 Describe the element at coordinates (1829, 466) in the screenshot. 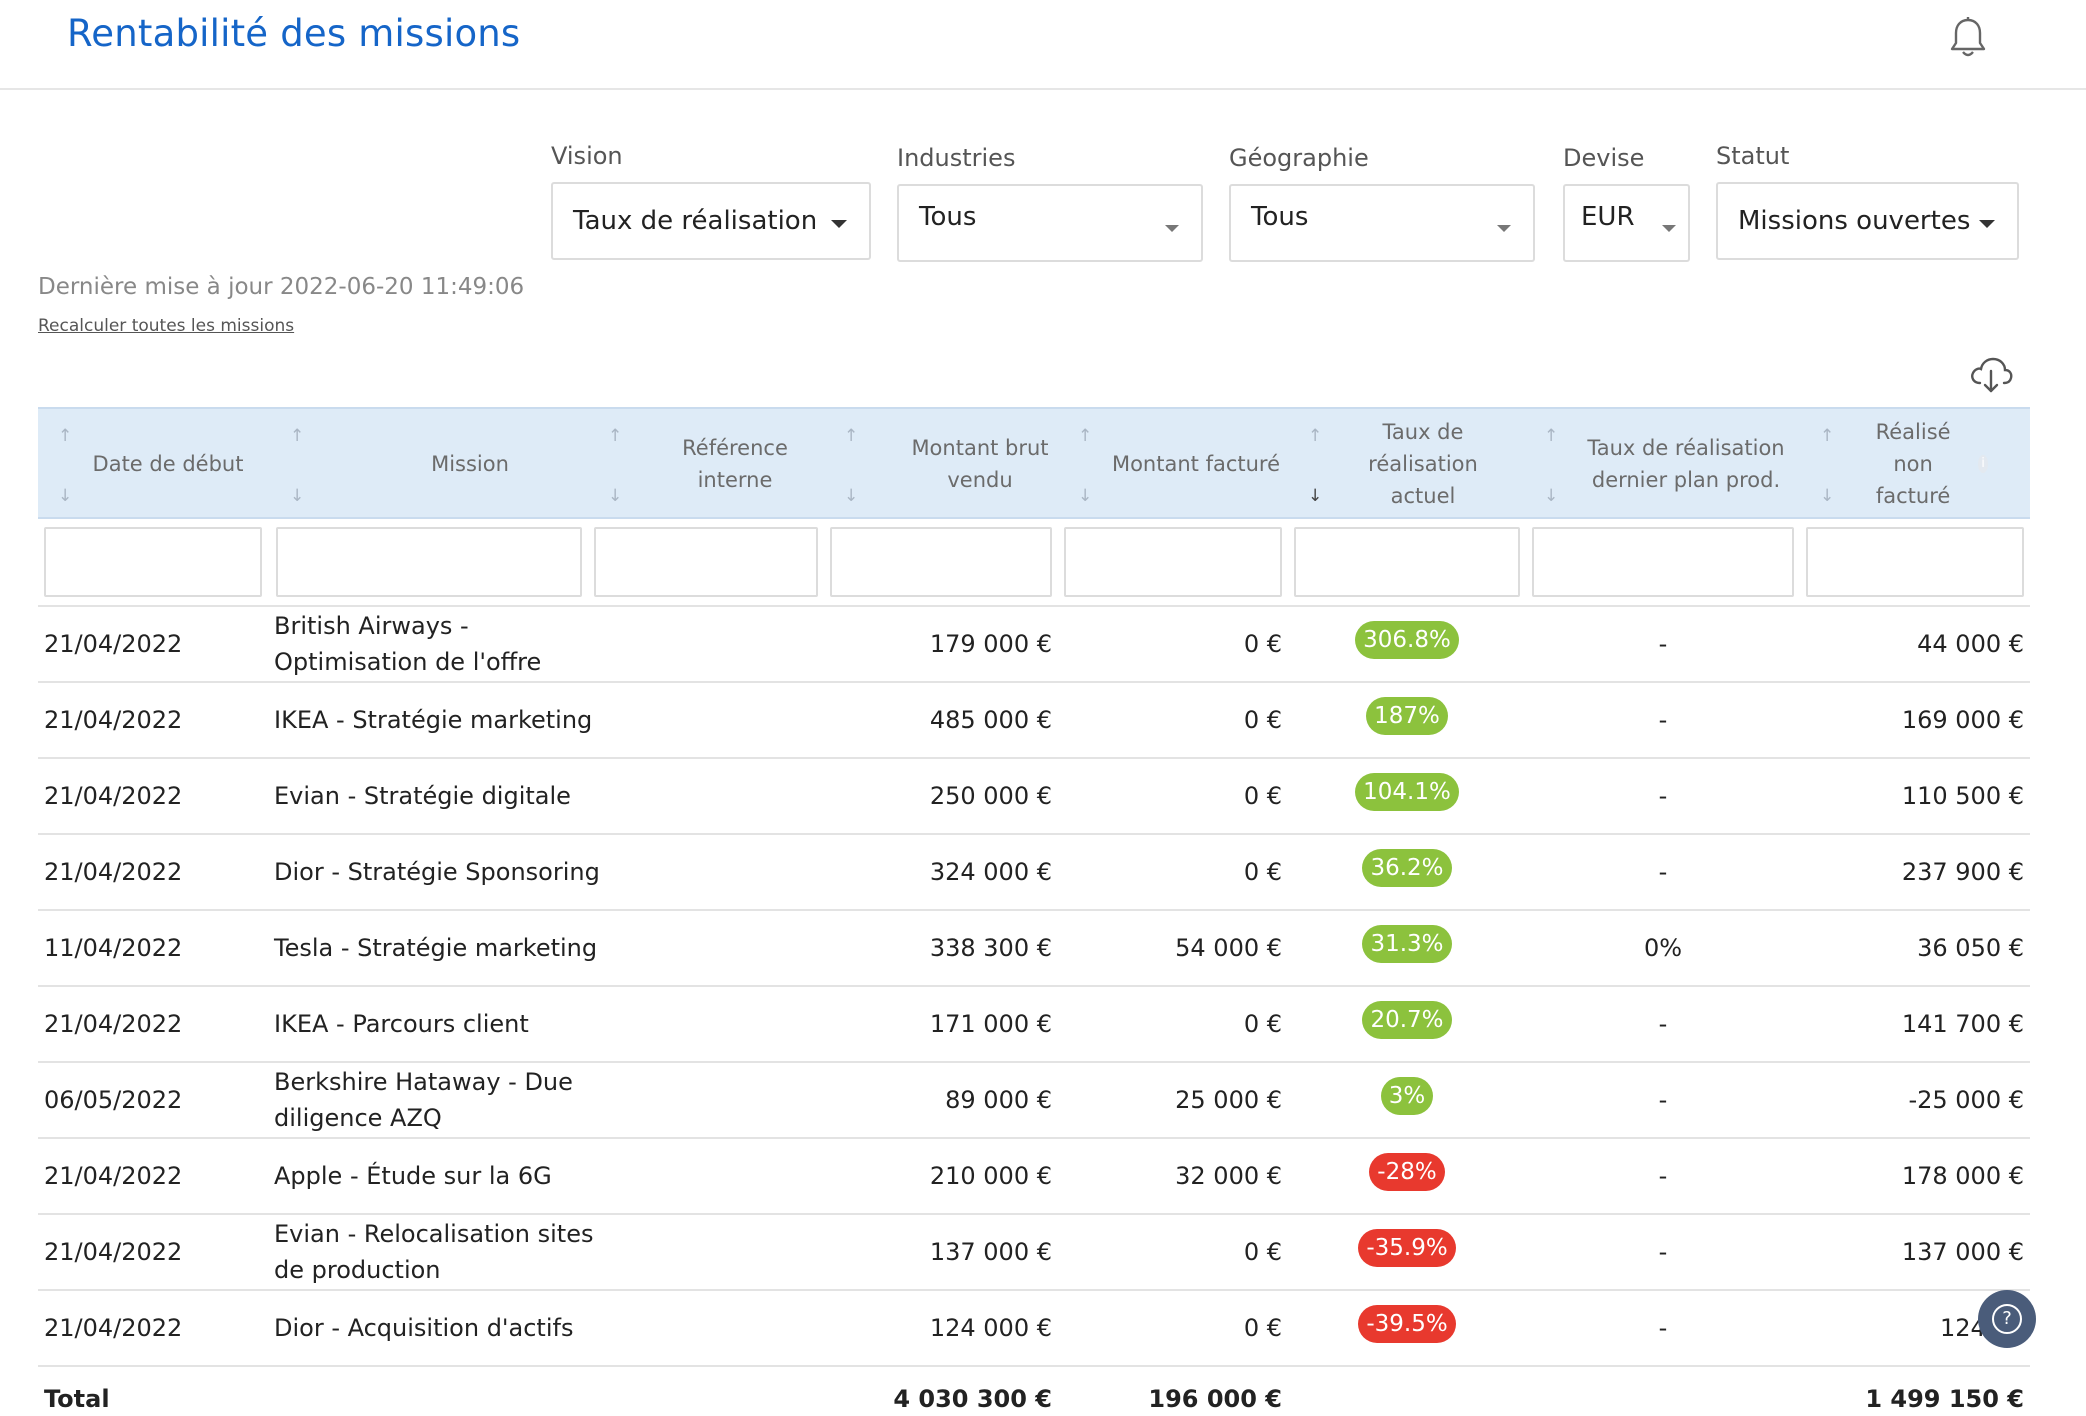

I see `sort-non-facture: ↑ ↓` at that location.